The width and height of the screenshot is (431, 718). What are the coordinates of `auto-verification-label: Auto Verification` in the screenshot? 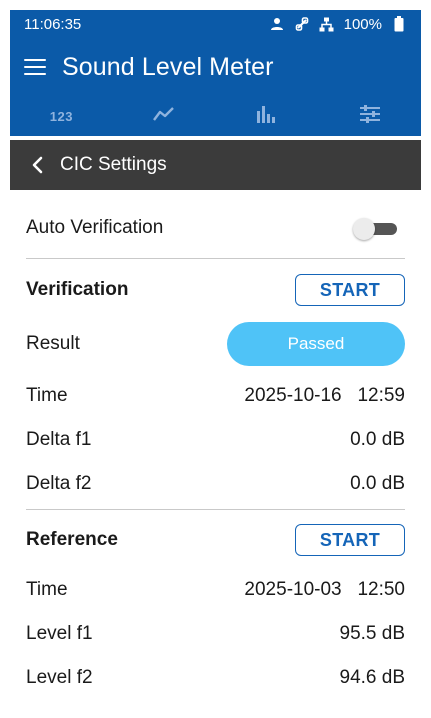 It's located at (95, 227).